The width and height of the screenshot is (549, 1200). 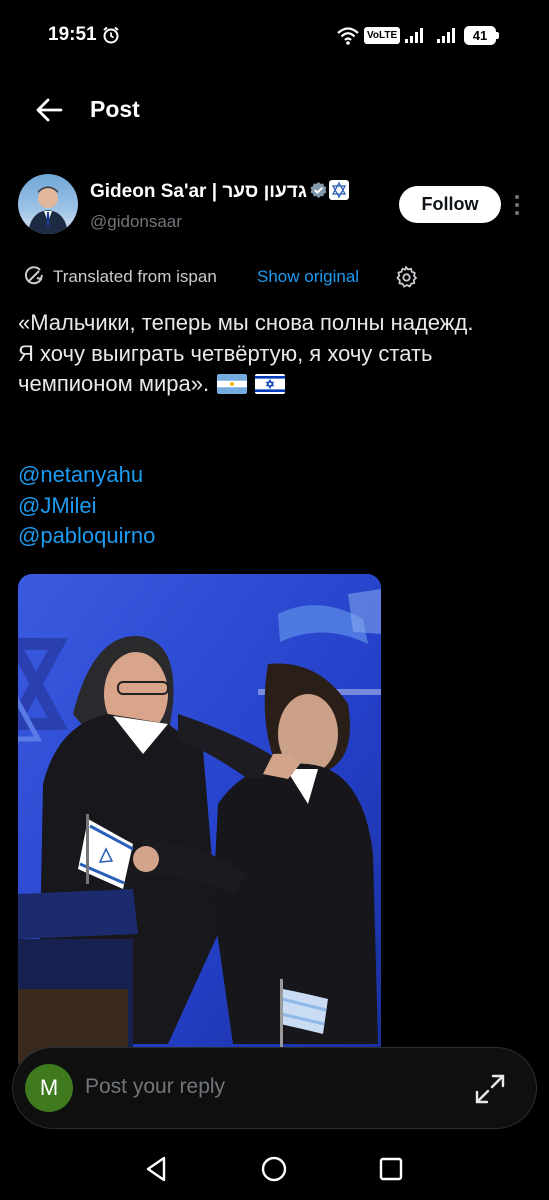 I want to click on post-text-line-1: «Мальчики, теперь мы снова полны надежд., so click(x=246, y=322).